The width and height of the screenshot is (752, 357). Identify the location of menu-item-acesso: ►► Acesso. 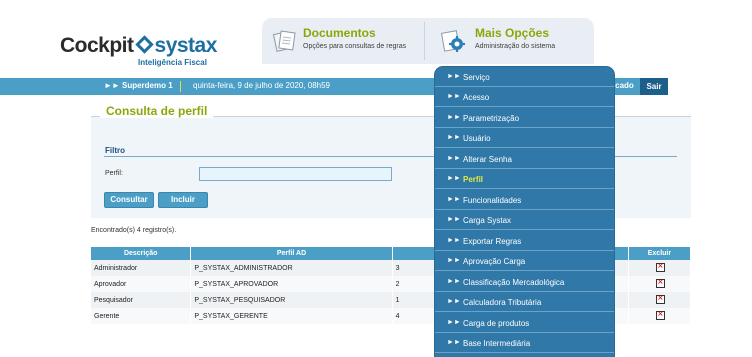
(524, 97).